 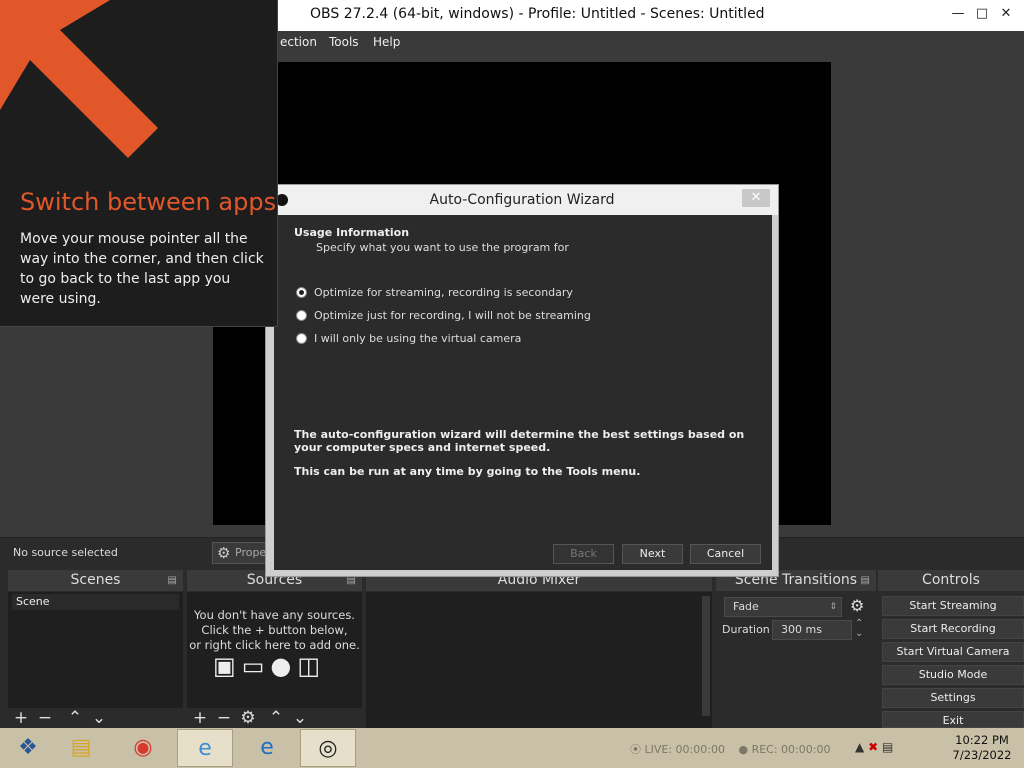 What do you see at coordinates (352, 232) in the screenshot?
I see `wizard-header: Usage Information` at bounding box center [352, 232].